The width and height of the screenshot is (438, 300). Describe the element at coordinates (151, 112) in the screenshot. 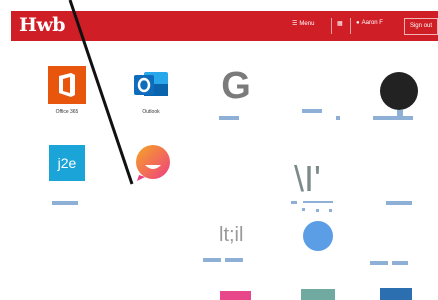

I see `outlook-label: Outlook` at that location.